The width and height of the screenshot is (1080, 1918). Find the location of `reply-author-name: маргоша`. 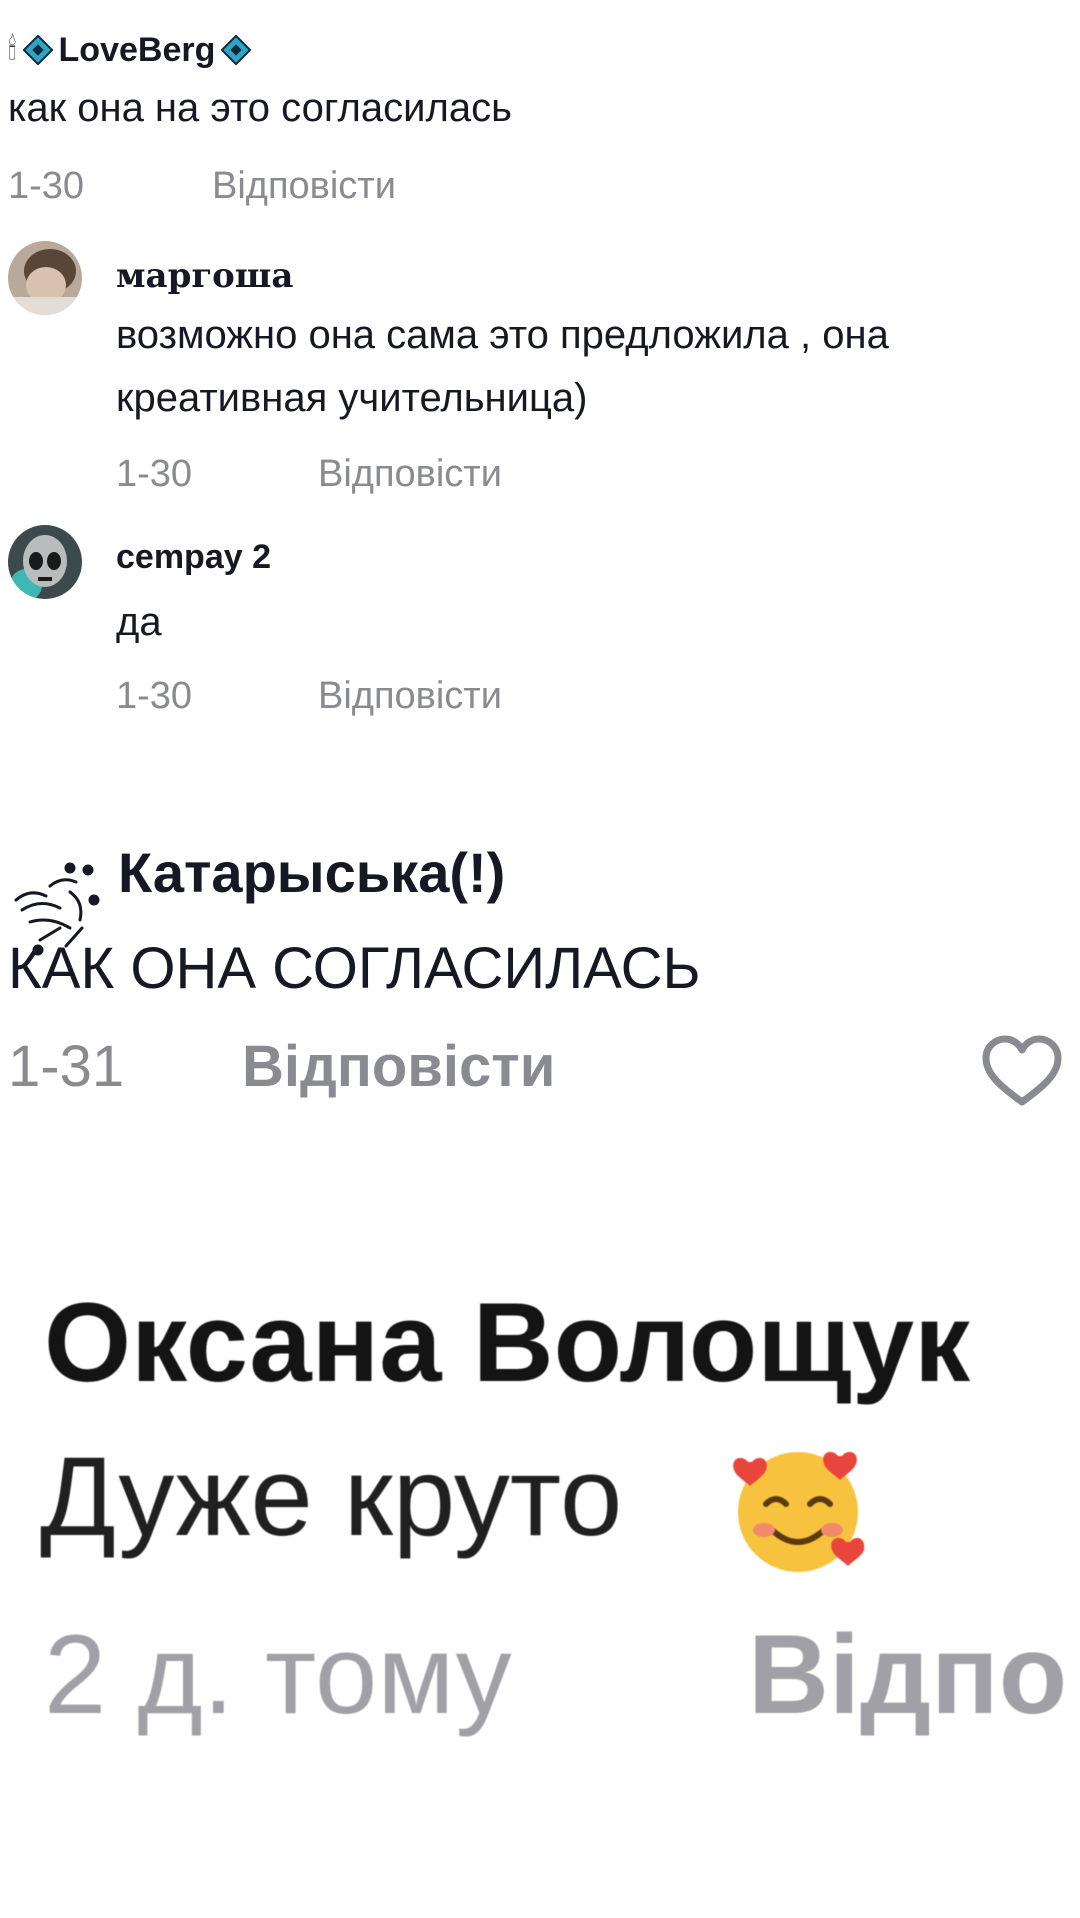

reply-author-name: маргоша is located at coordinates (204, 276).